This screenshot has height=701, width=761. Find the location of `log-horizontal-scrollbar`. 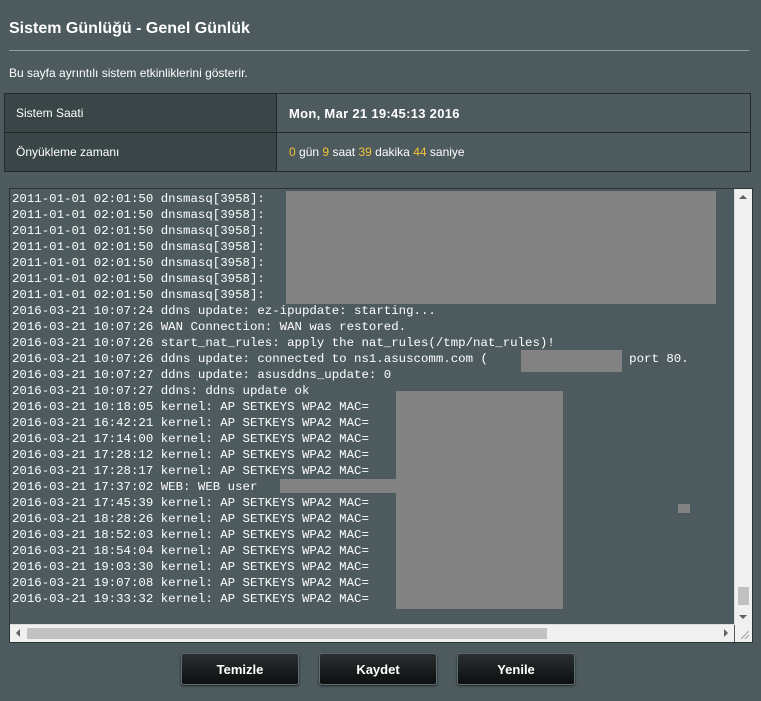

log-horizontal-scrollbar is located at coordinates (372, 633).